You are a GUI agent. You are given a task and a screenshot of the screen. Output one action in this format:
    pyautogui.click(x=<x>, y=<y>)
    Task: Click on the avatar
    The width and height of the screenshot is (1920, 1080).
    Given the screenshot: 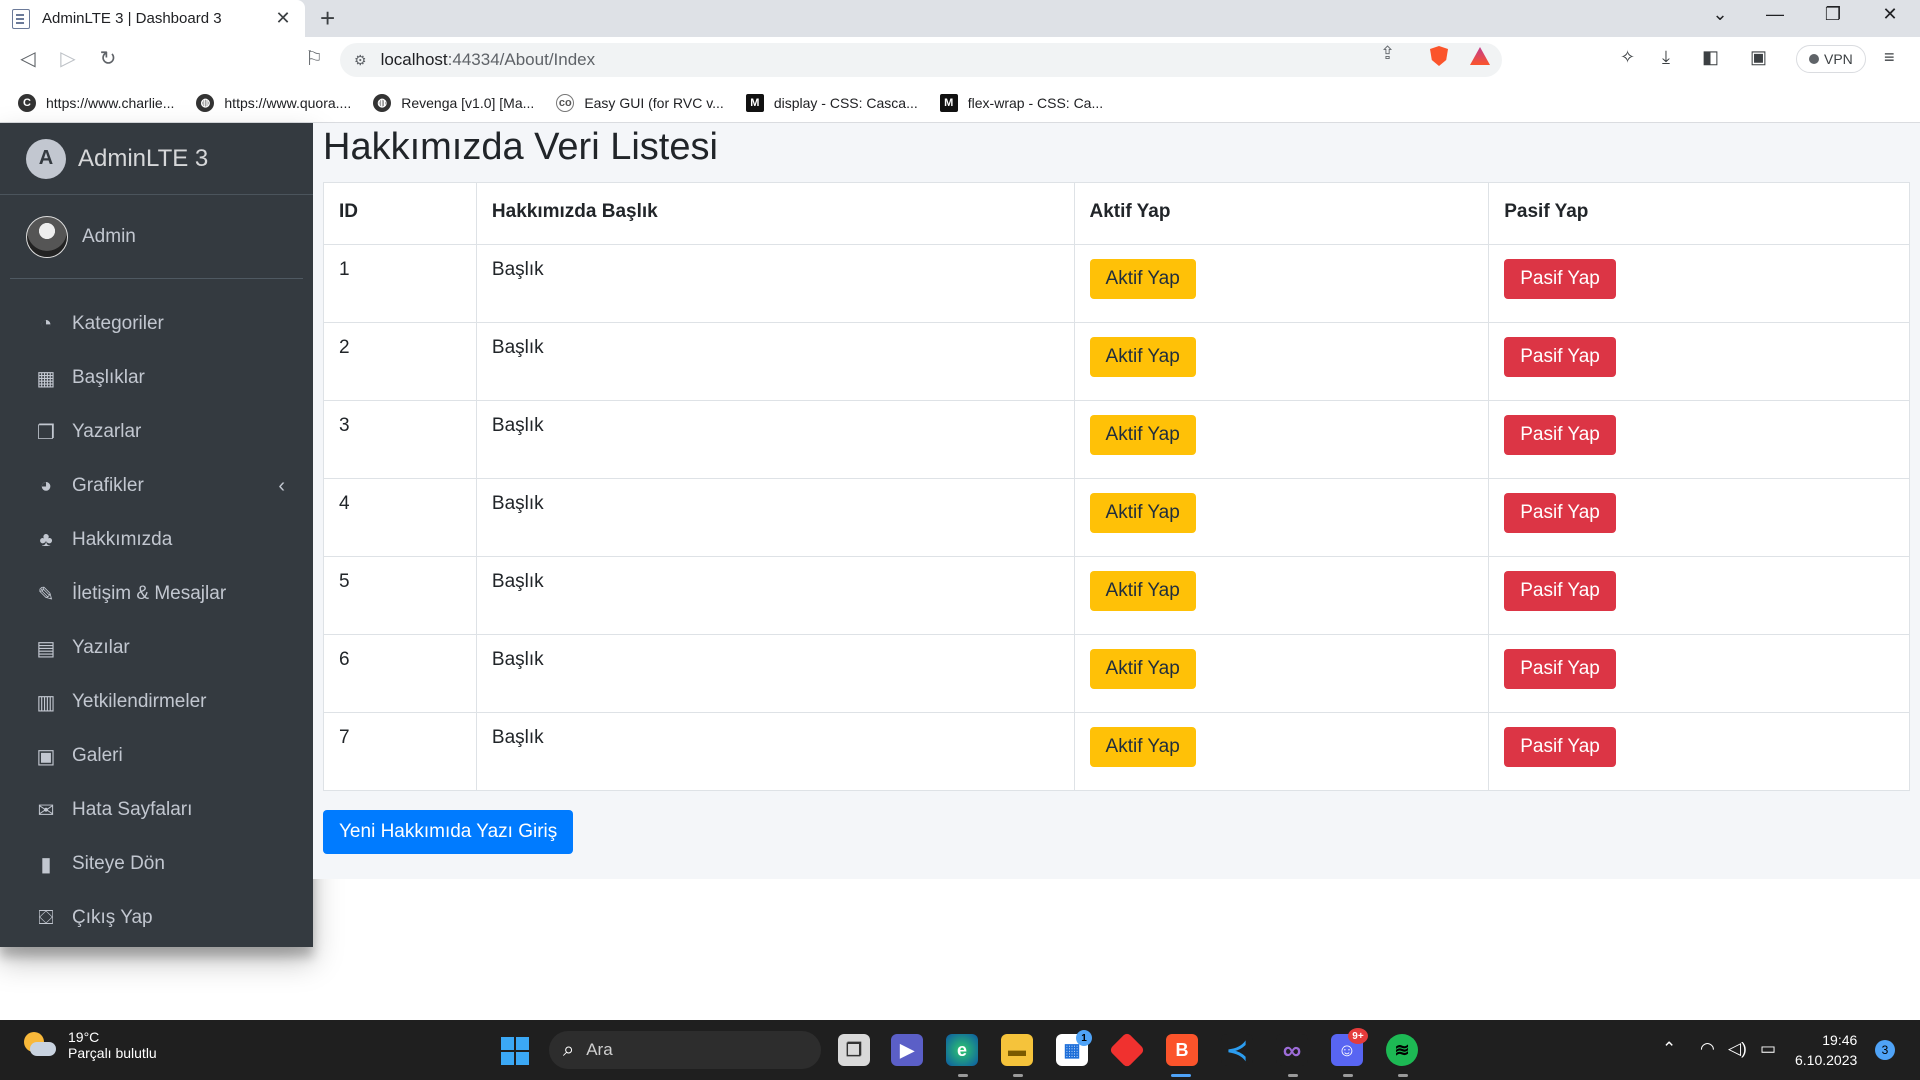 What is the action you would take?
    pyautogui.click(x=47, y=236)
    